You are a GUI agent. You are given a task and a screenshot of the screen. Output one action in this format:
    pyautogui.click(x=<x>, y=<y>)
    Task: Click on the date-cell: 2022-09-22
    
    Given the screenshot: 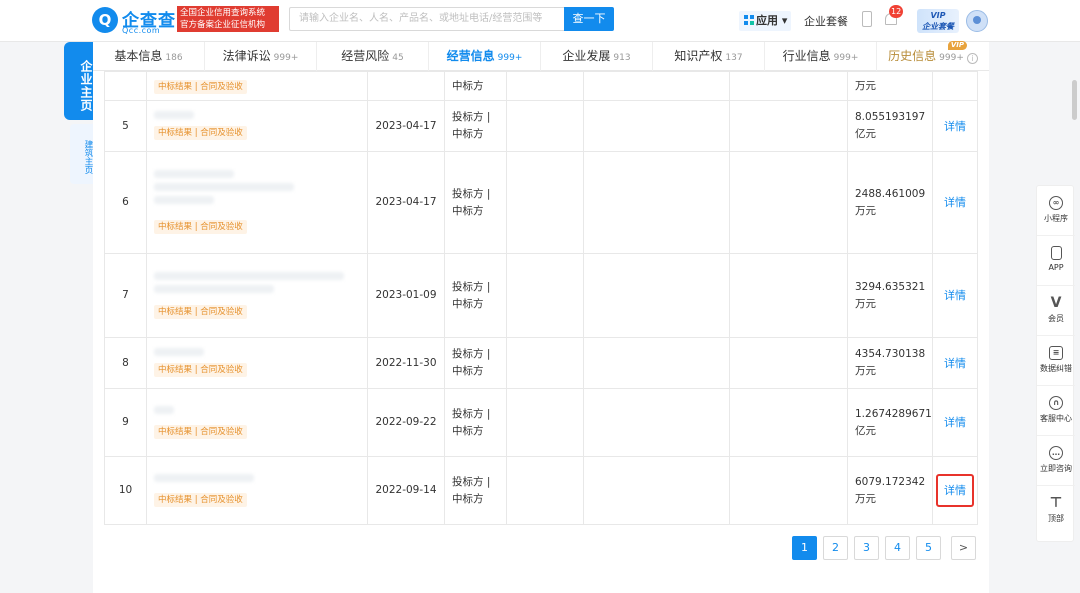 What is the action you would take?
    pyautogui.click(x=406, y=422)
    